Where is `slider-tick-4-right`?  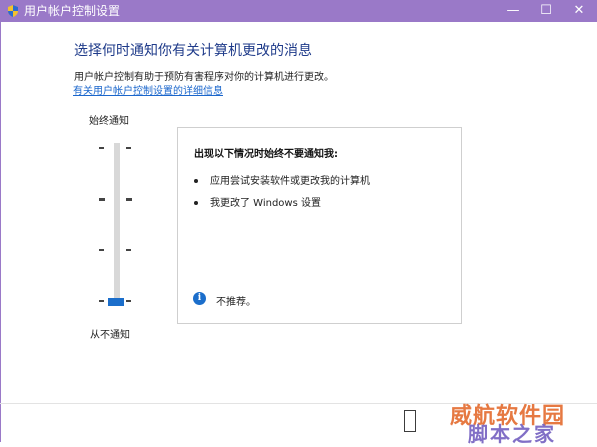
slider-tick-4-right is located at coordinates (128, 301).